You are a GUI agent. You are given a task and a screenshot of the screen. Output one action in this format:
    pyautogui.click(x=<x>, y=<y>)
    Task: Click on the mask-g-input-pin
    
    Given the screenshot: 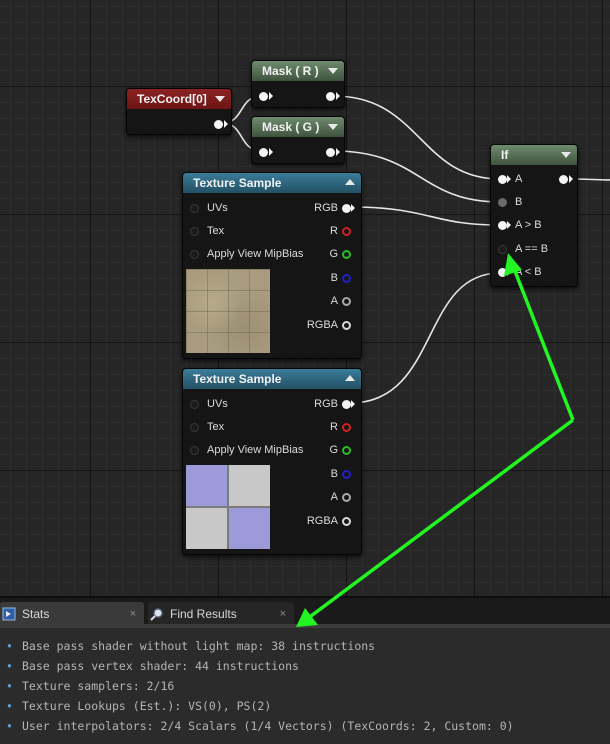 What is the action you would take?
    pyautogui.click(x=263, y=152)
    